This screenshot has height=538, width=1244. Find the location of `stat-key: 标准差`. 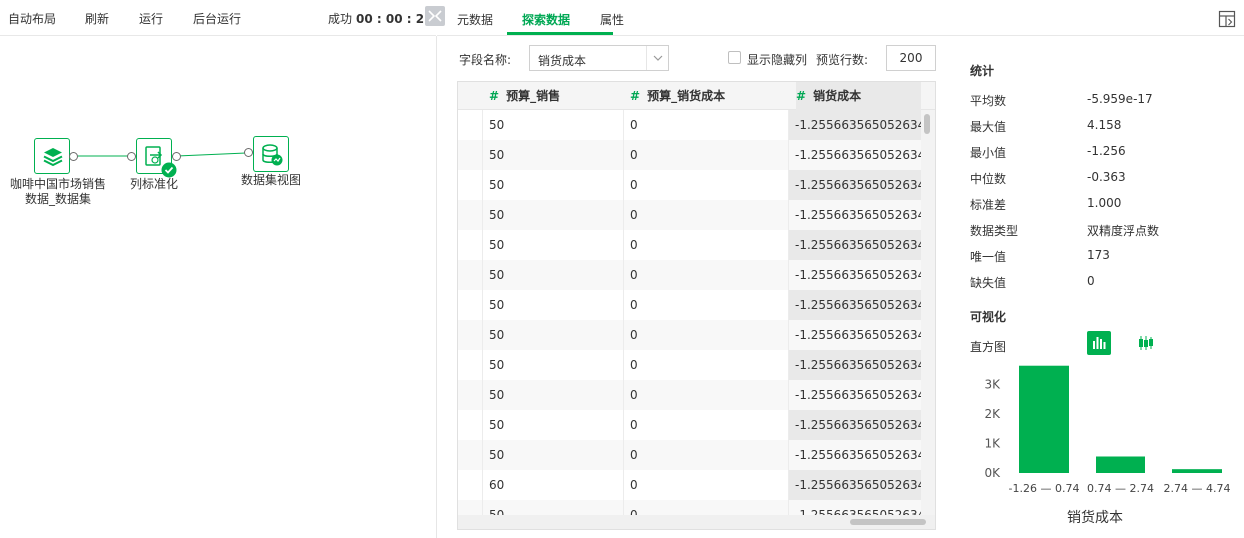

stat-key: 标准差 is located at coordinates (988, 205).